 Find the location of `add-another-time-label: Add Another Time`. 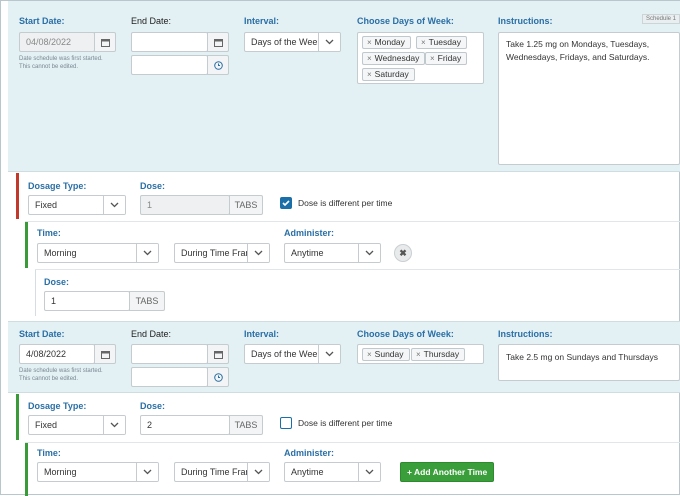

add-another-time-label: Add Another Time is located at coordinates (451, 472).